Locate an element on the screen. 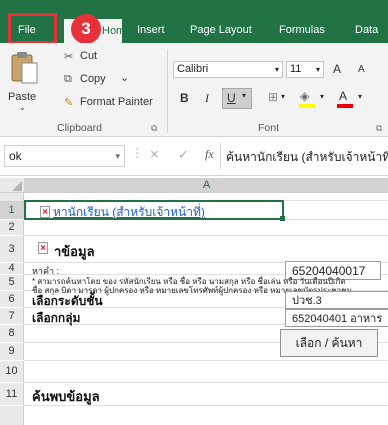 This screenshot has width=388, height=425. font-size-dropdown: 11 ▾ is located at coordinates (305, 69).